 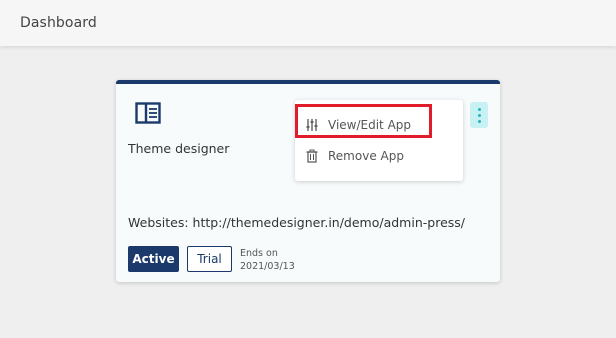 I want to click on sliders-icon, so click(x=312, y=125).